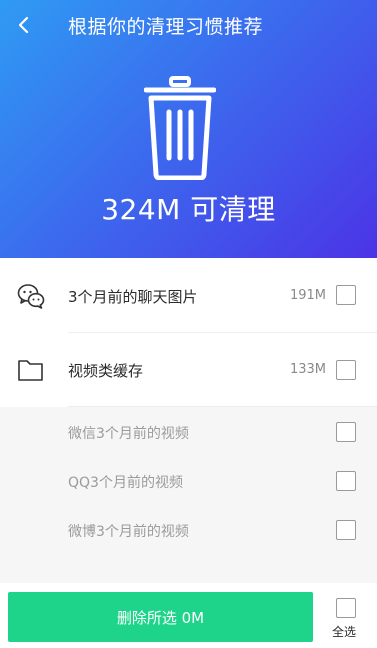 This screenshot has width=377, height=648. I want to click on item-size: 191M, so click(307, 295).